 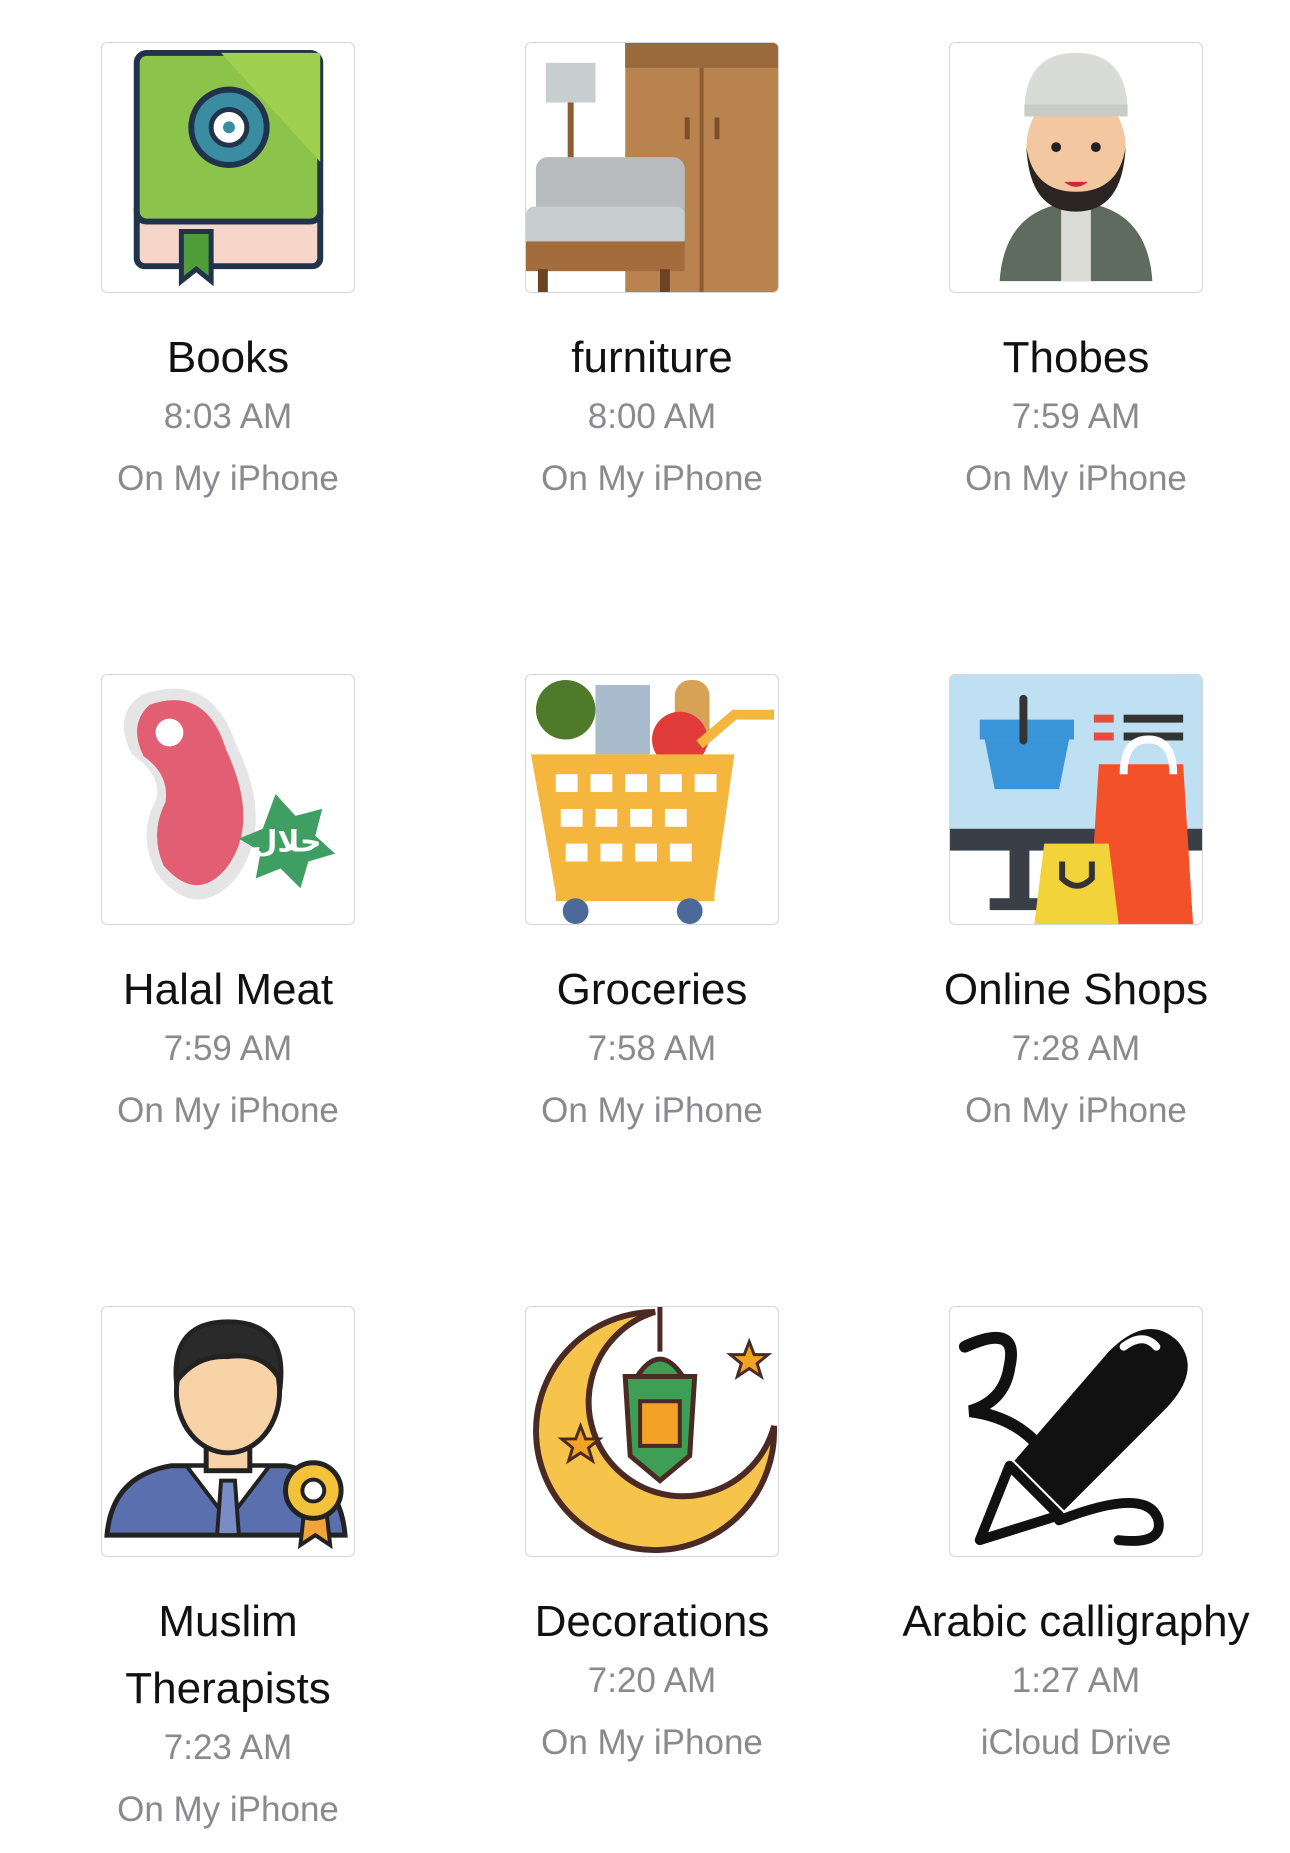 I want to click on halal-meat-icon: حلال, so click(x=229, y=794).